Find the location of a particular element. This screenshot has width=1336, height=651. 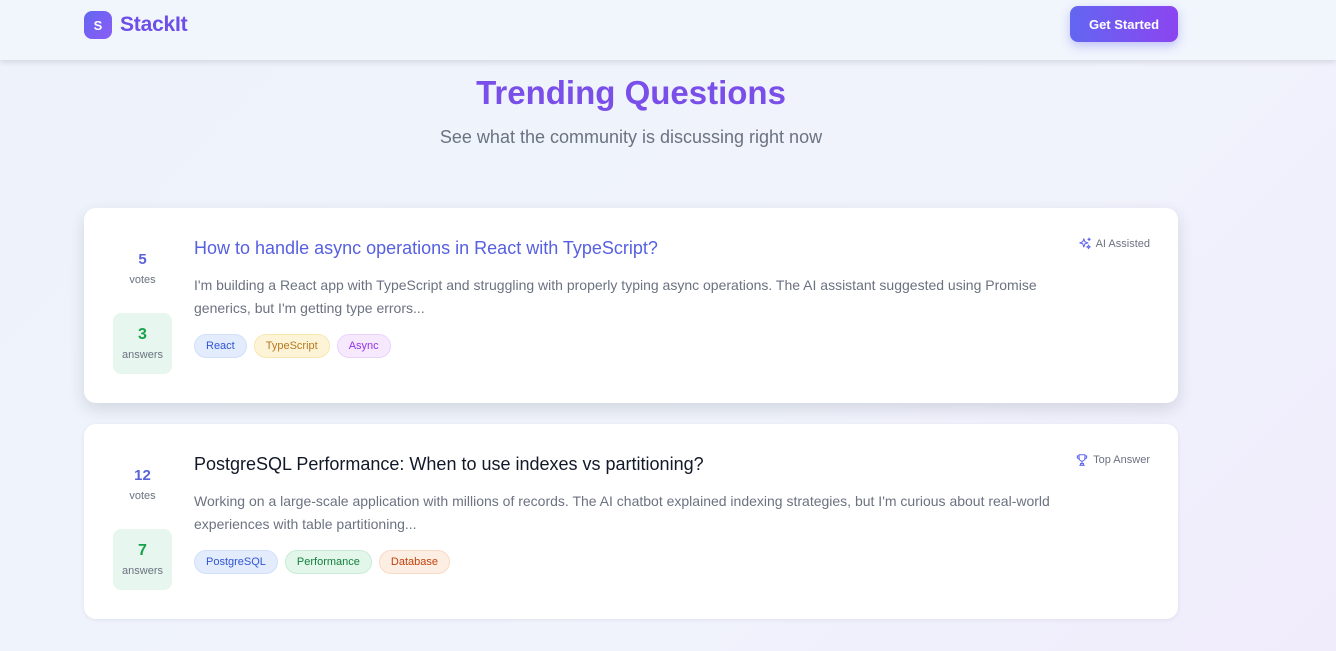

logo-mark-icon: S is located at coordinates (98, 25).